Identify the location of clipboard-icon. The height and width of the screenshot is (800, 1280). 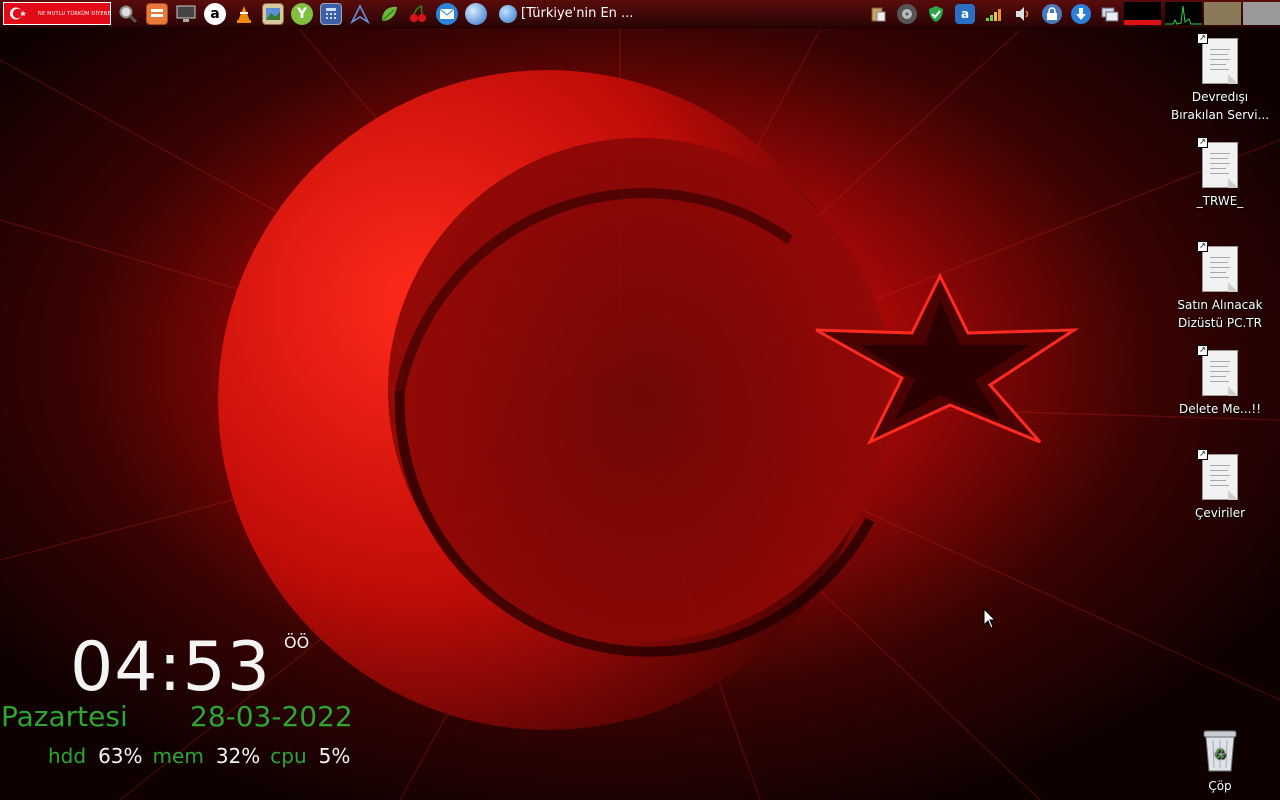
(878, 14).